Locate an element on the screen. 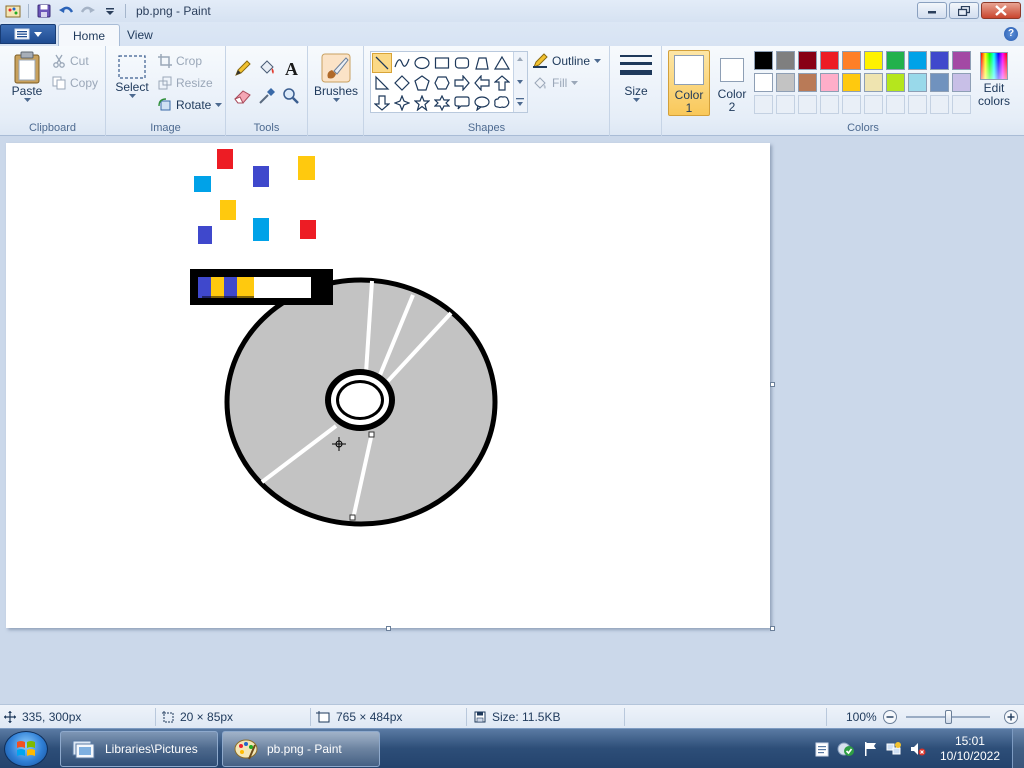 The image size is (1024, 768). fill-bucket-icon is located at coordinates (267, 68).